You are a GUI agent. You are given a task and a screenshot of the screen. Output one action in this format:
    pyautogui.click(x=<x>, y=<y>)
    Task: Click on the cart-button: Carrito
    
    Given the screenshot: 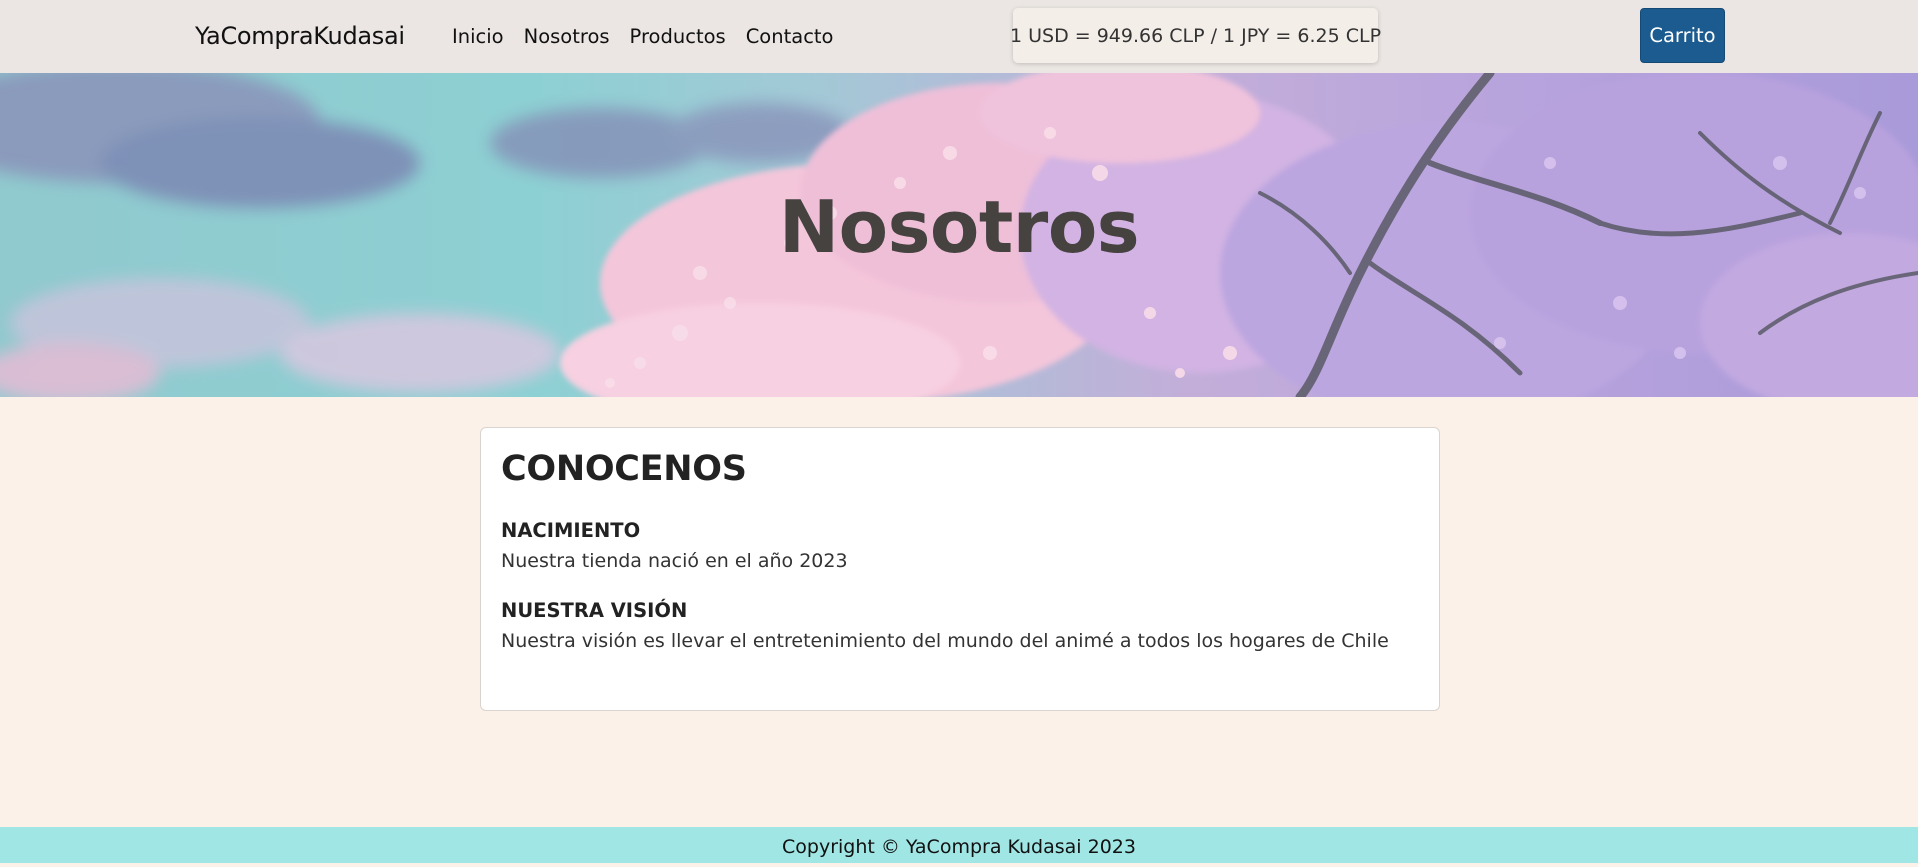 What is the action you would take?
    pyautogui.click(x=1682, y=35)
    